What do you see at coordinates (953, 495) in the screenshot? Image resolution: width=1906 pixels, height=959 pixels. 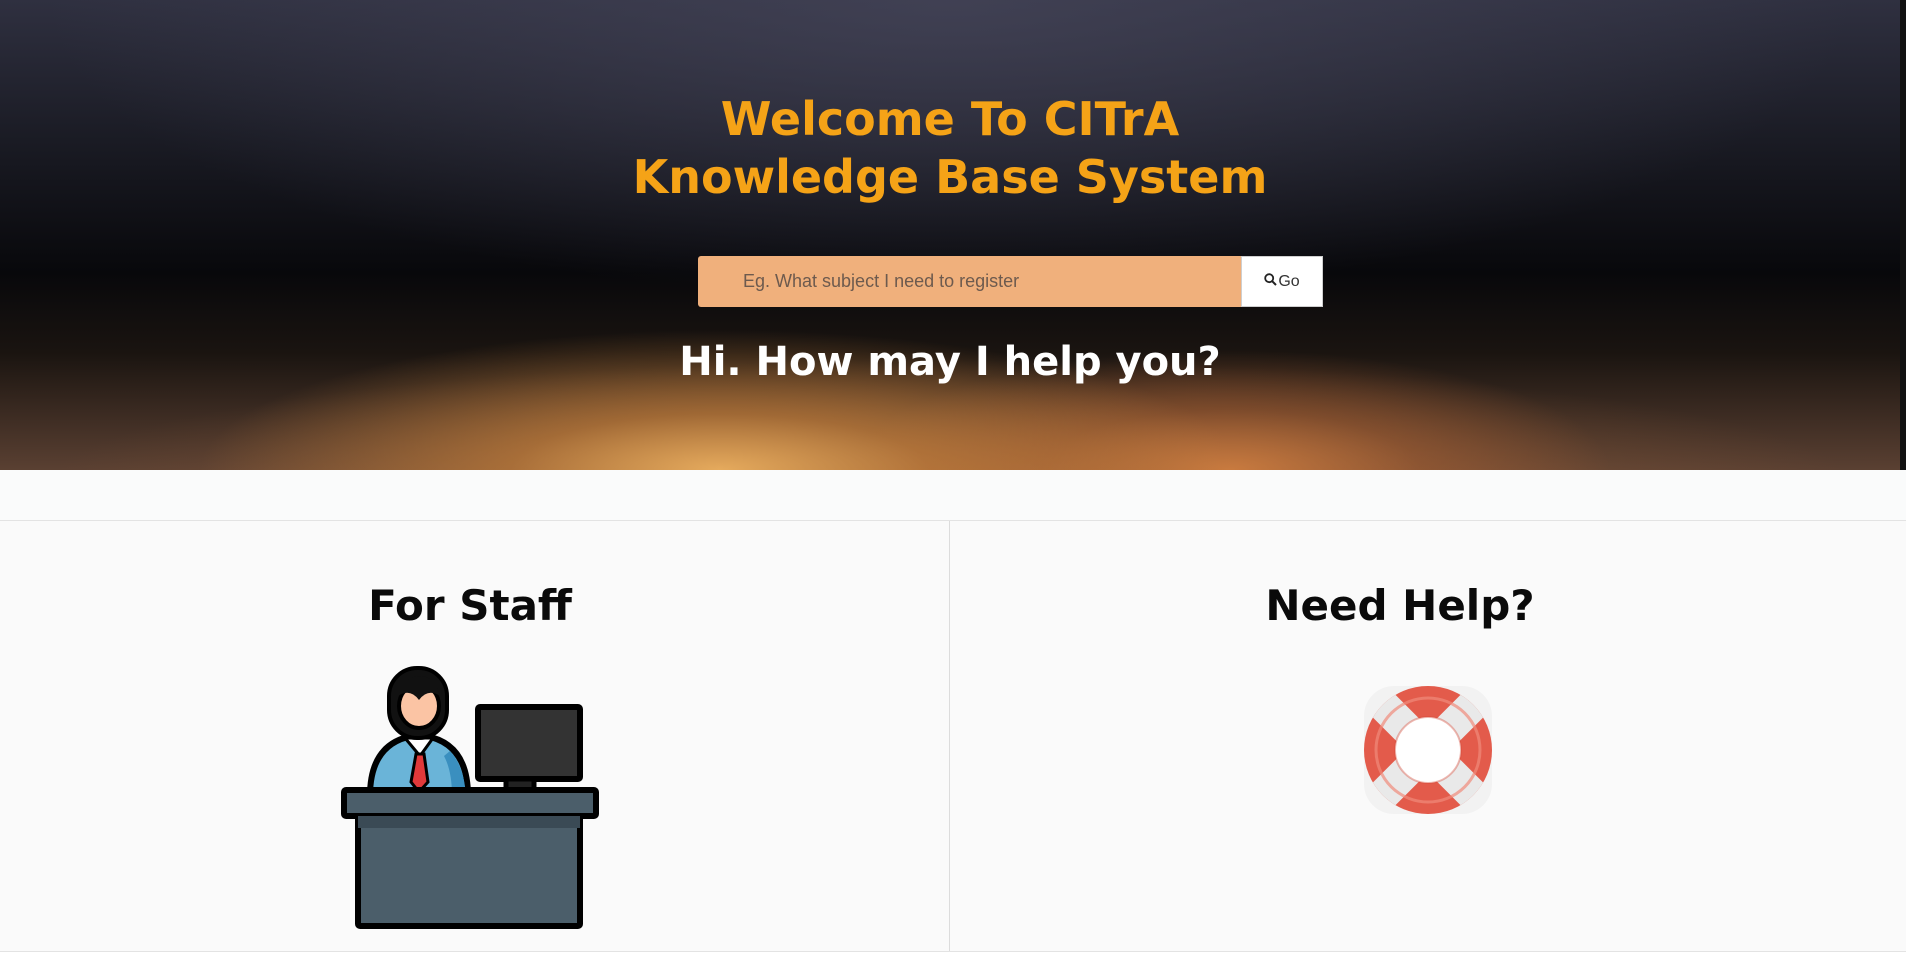 I see `section-divider` at bounding box center [953, 495].